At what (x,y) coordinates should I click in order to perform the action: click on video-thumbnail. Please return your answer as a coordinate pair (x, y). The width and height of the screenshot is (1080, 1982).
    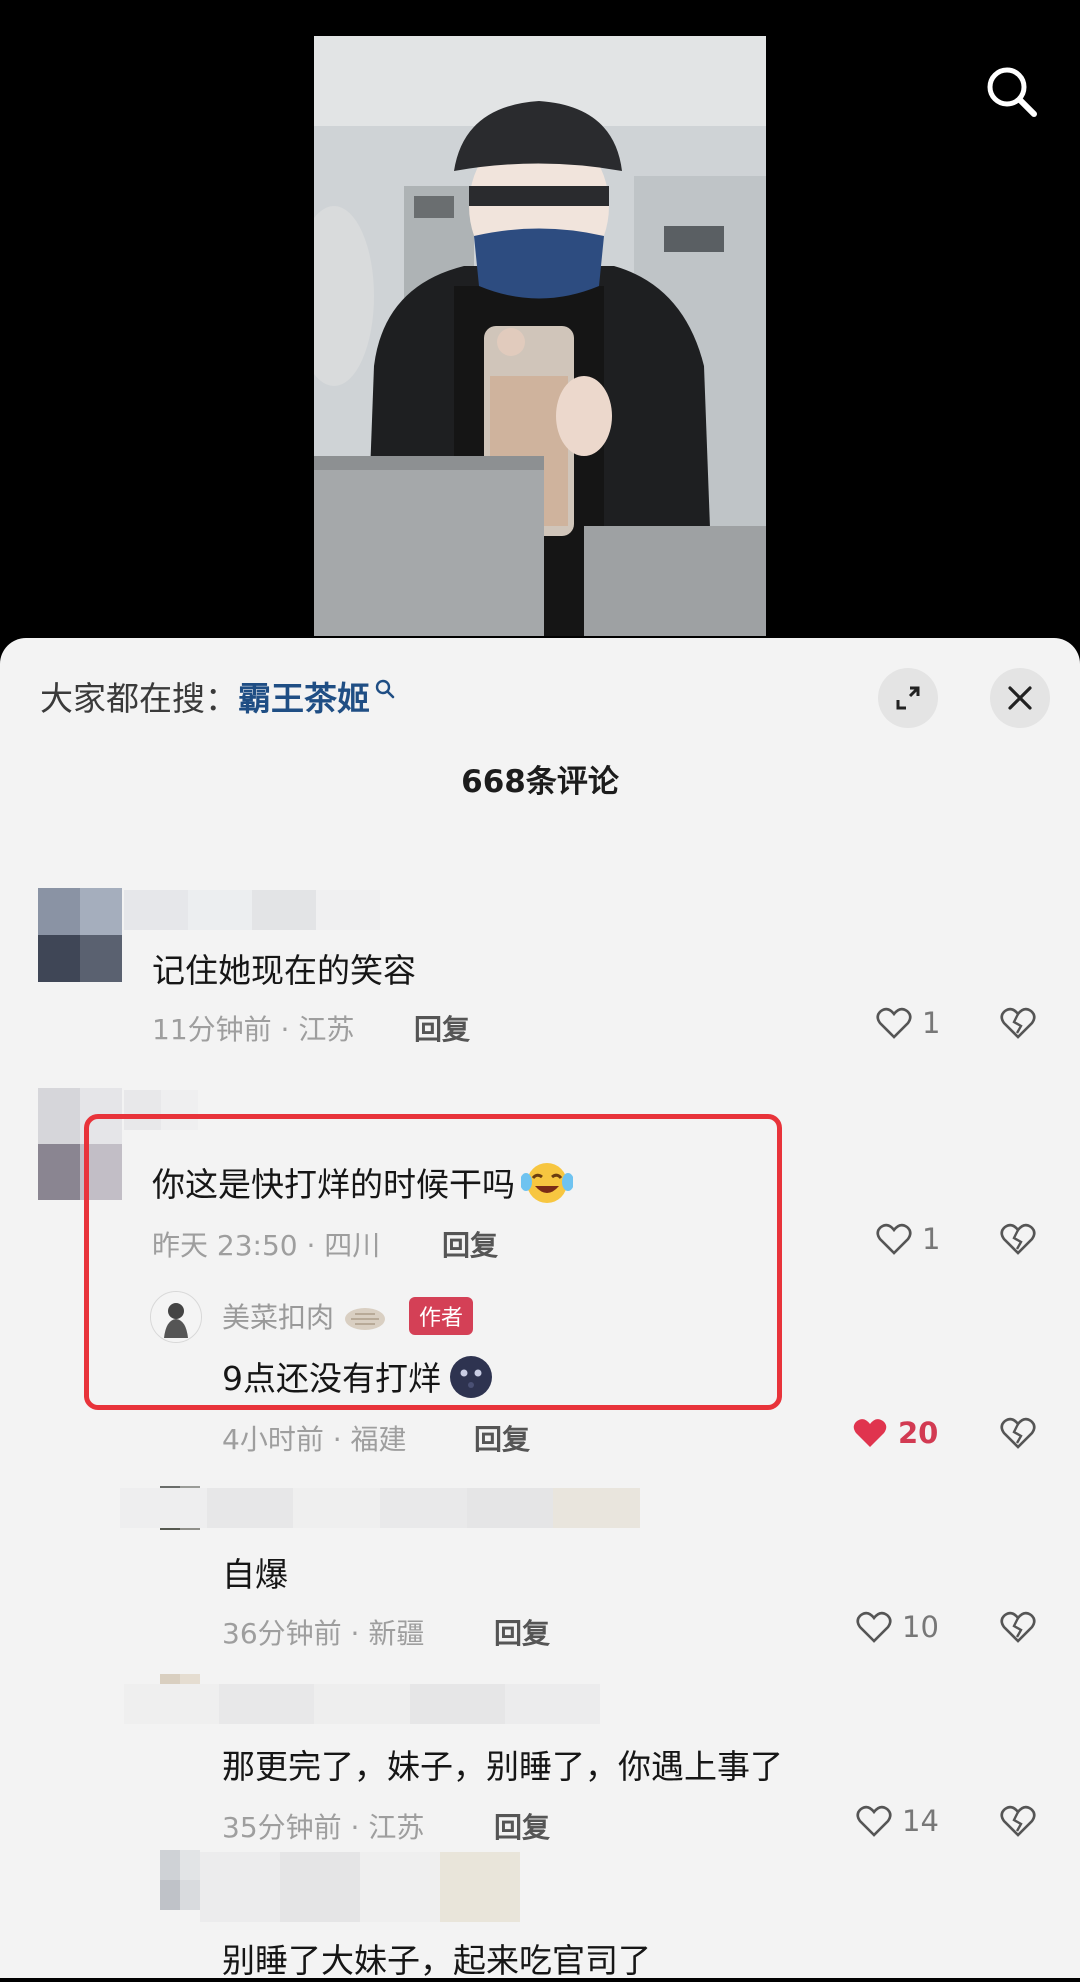
    Looking at the image, I should click on (540, 336).